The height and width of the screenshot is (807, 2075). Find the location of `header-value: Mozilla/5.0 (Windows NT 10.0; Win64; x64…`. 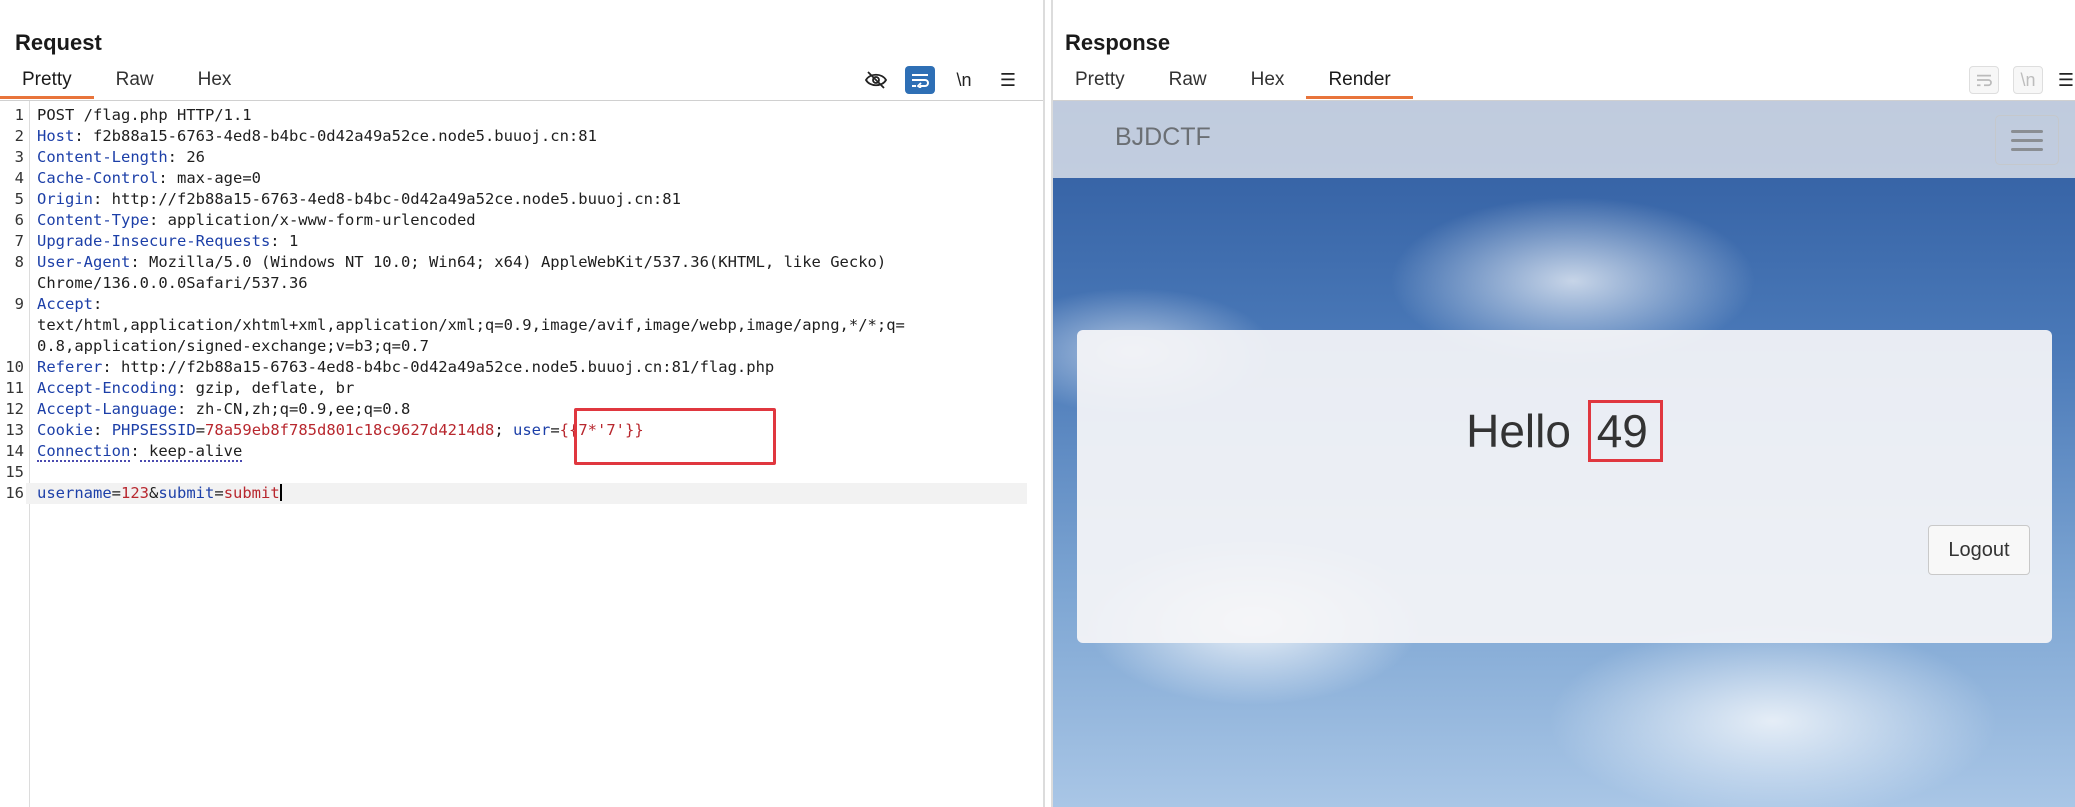

header-value: Mozilla/5.0 (Windows NT 10.0; Win64; x64… is located at coordinates (513, 262).